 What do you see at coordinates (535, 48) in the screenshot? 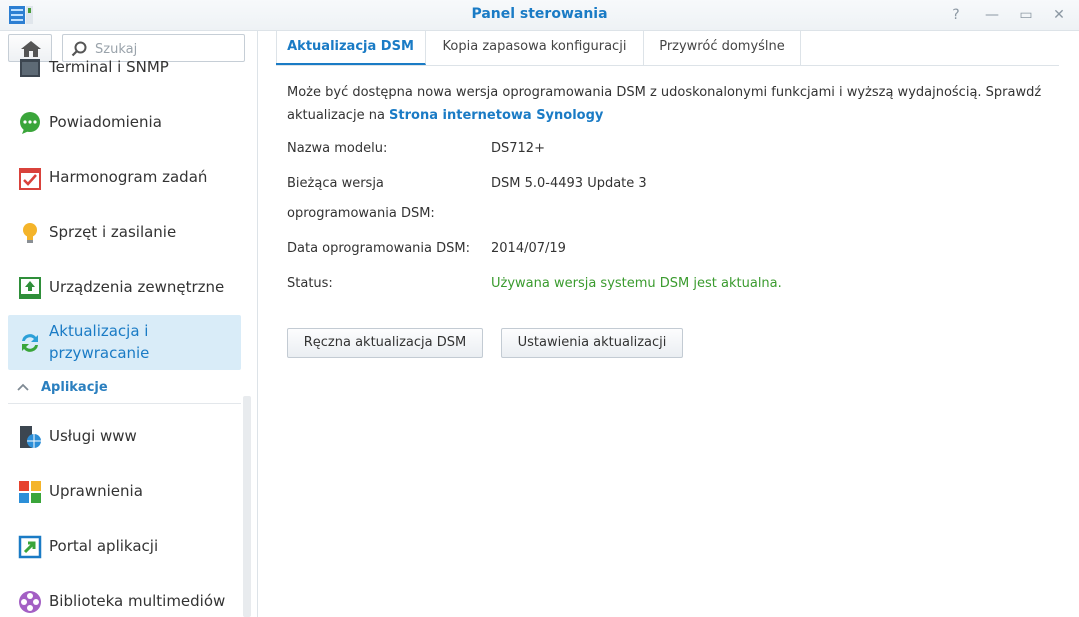
I see `tab-config-backup: Kopia zapasowa konfiguracji` at bounding box center [535, 48].